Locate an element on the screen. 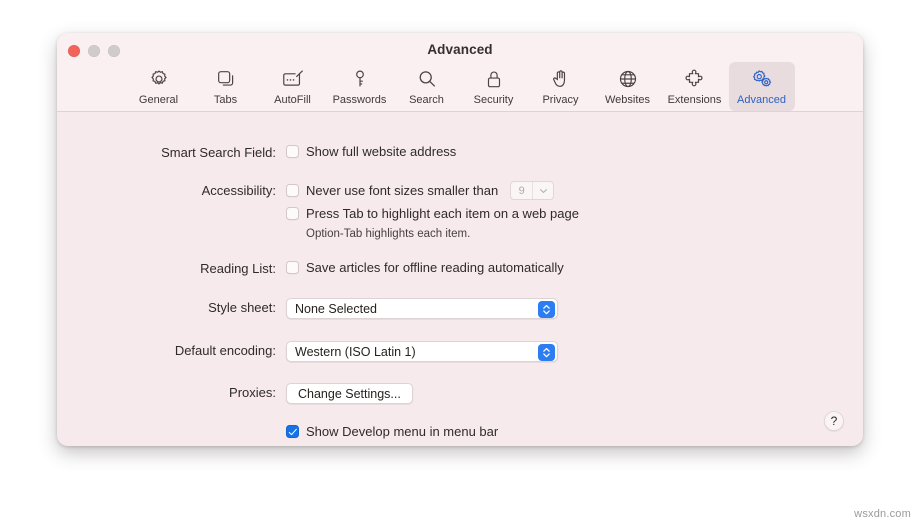  tab-security: Security is located at coordinates (494, 86).